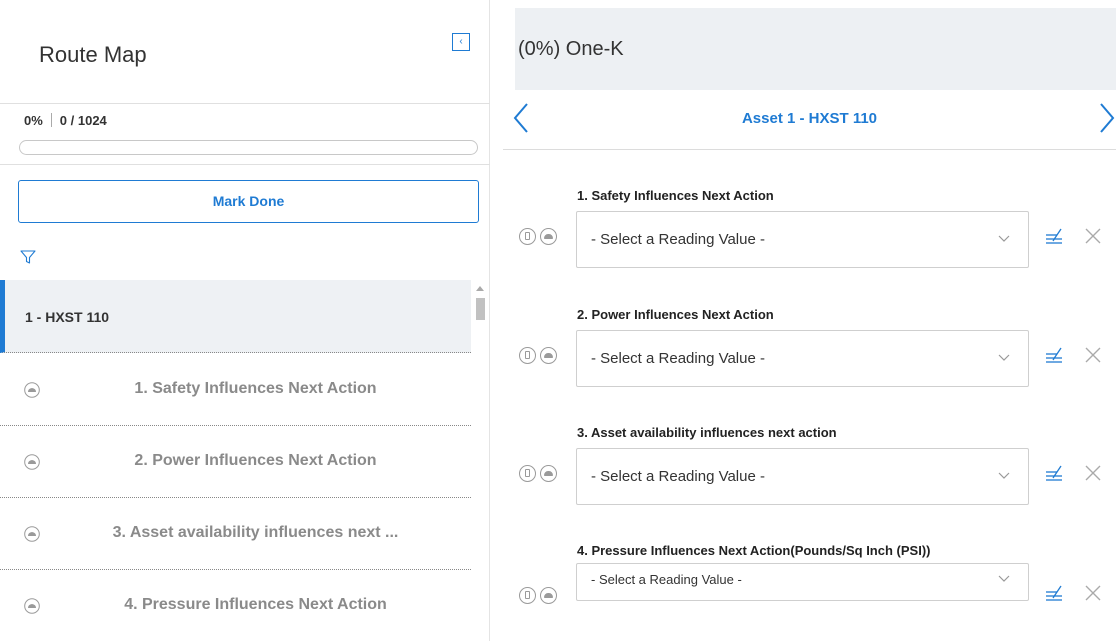 The image size is (1116, 641). Describe the element at coordinates (248, 201) in the screenshot. I see `mark-done-button: Mark Done` at that location.